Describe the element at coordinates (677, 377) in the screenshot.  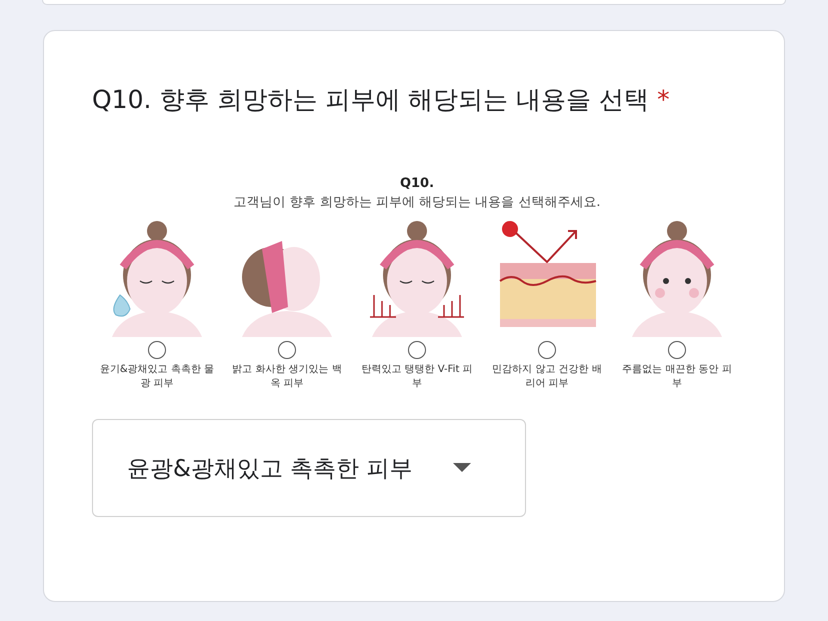
I see `option-label: 주름없는 매끈한 동안 피부` at that location.